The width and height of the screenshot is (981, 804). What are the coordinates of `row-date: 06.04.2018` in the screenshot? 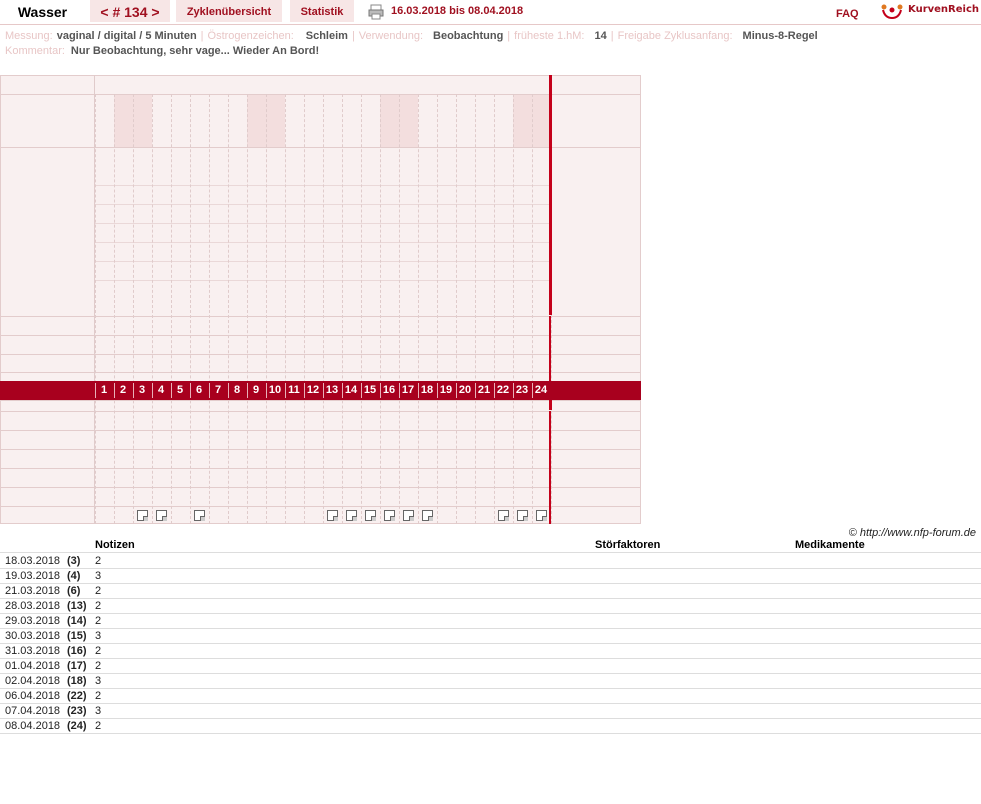 It's located at (33, 696).